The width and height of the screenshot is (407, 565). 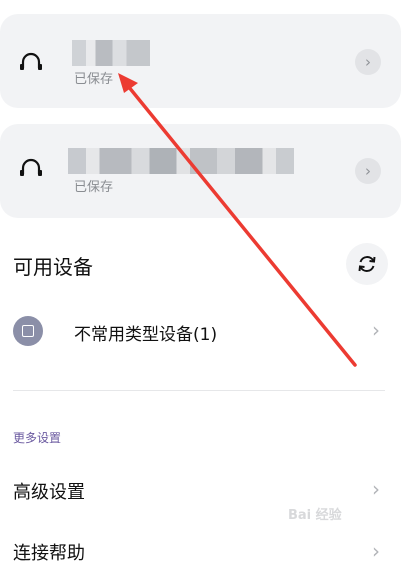 What do you see at coordinates (199, 390) in the screenshot?
I see `divider` at bounding box center [199, 390].